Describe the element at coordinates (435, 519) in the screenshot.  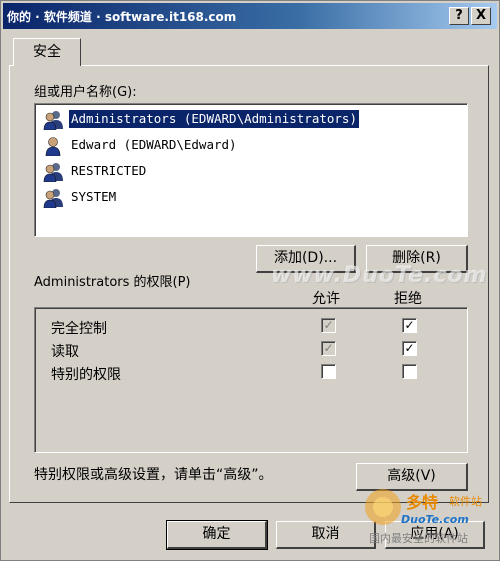
I see `logo-url: DuoTe.com` at that location.